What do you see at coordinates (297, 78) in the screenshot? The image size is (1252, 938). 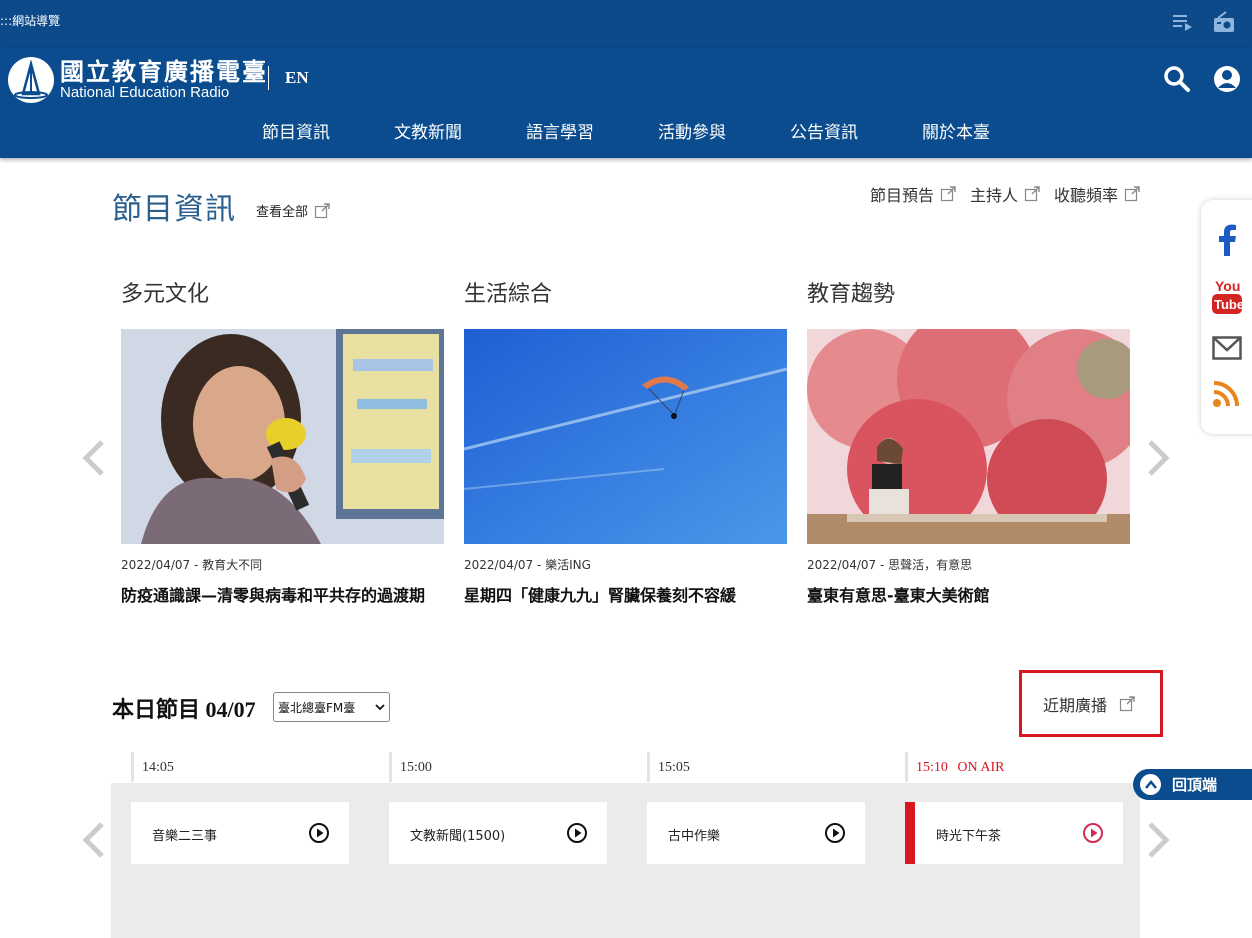 I see `language-switch-en: EN` at bounding box center [297, 78].